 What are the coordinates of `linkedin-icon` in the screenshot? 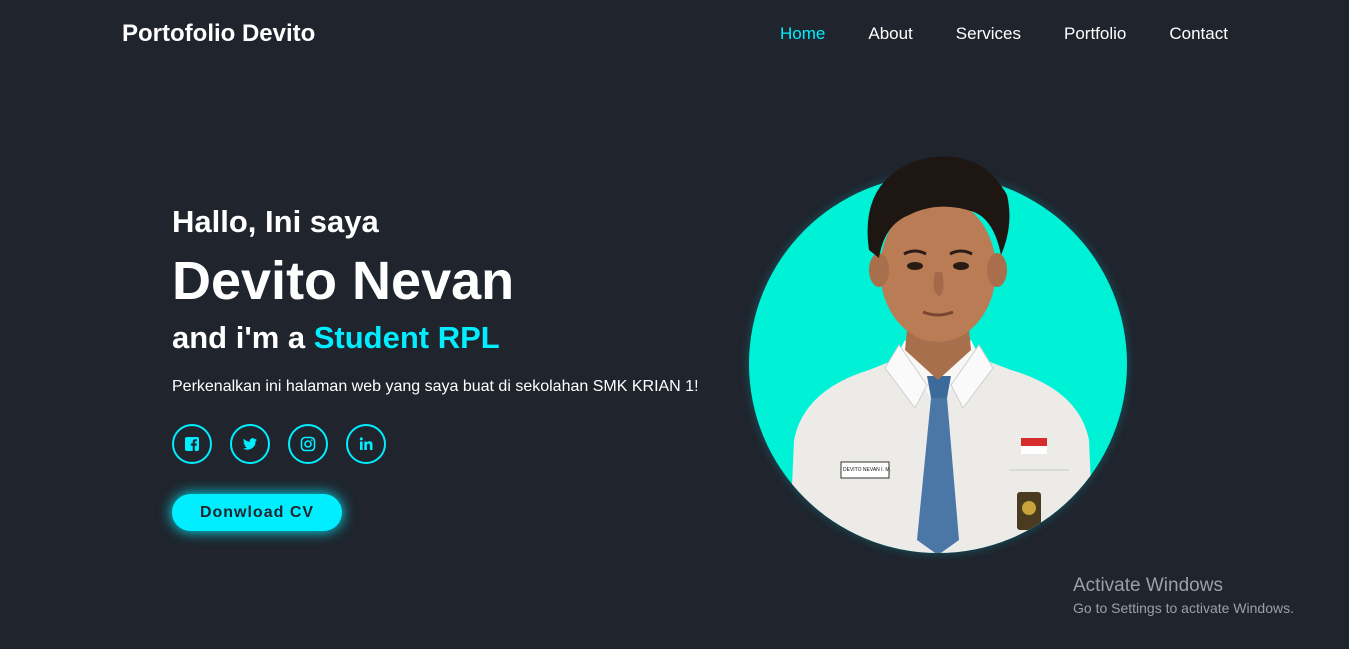 It's located at (366, 443).